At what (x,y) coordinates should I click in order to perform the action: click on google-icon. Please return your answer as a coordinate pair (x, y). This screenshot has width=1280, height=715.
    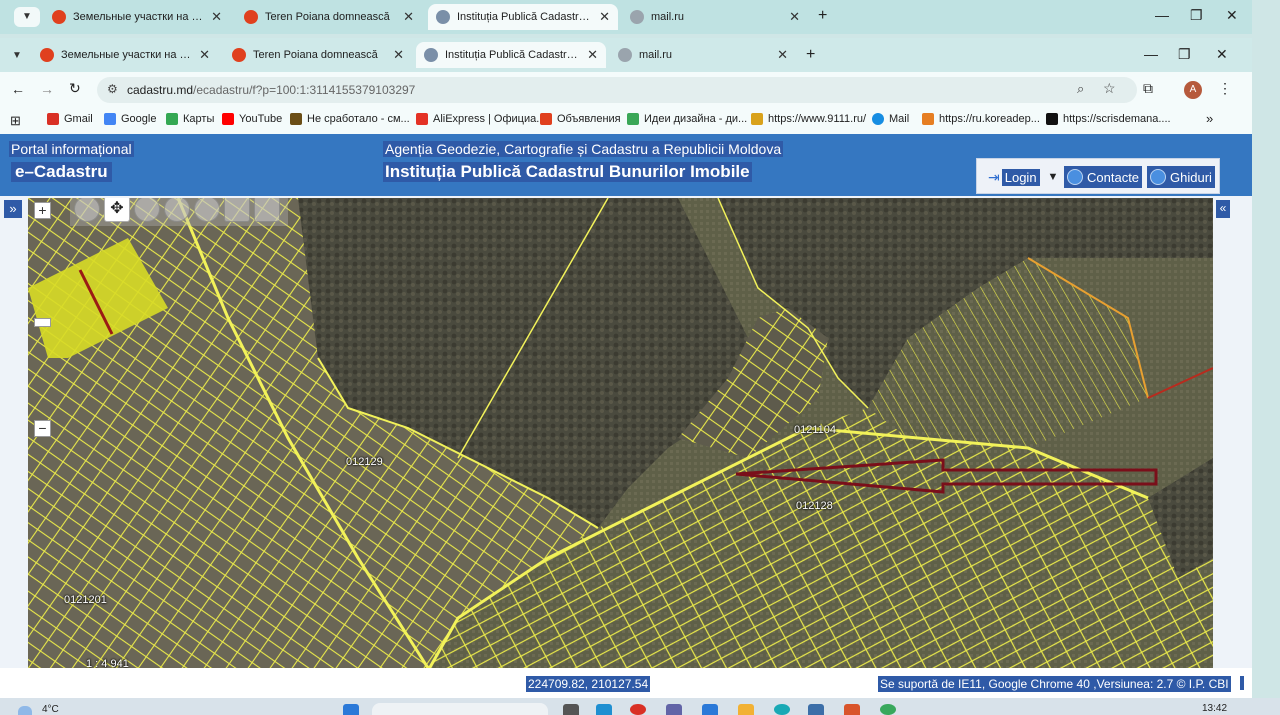
    Looking at the image, I should click on (110, 119).